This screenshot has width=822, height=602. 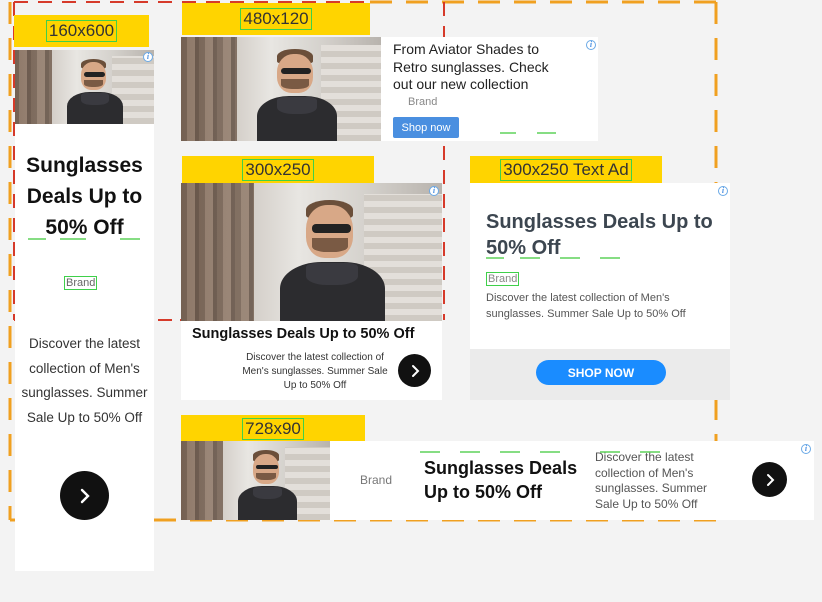 I want to click on shop-now-button: SHOP NOW, so click(x=601, y=372).